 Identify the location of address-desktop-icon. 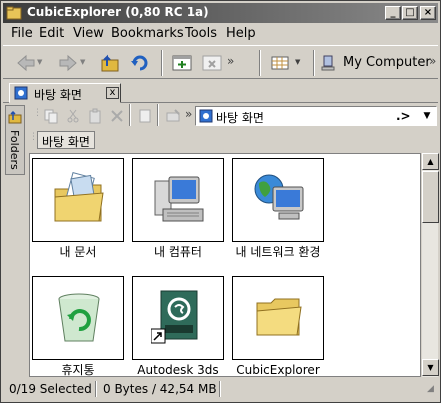
(206, 116).